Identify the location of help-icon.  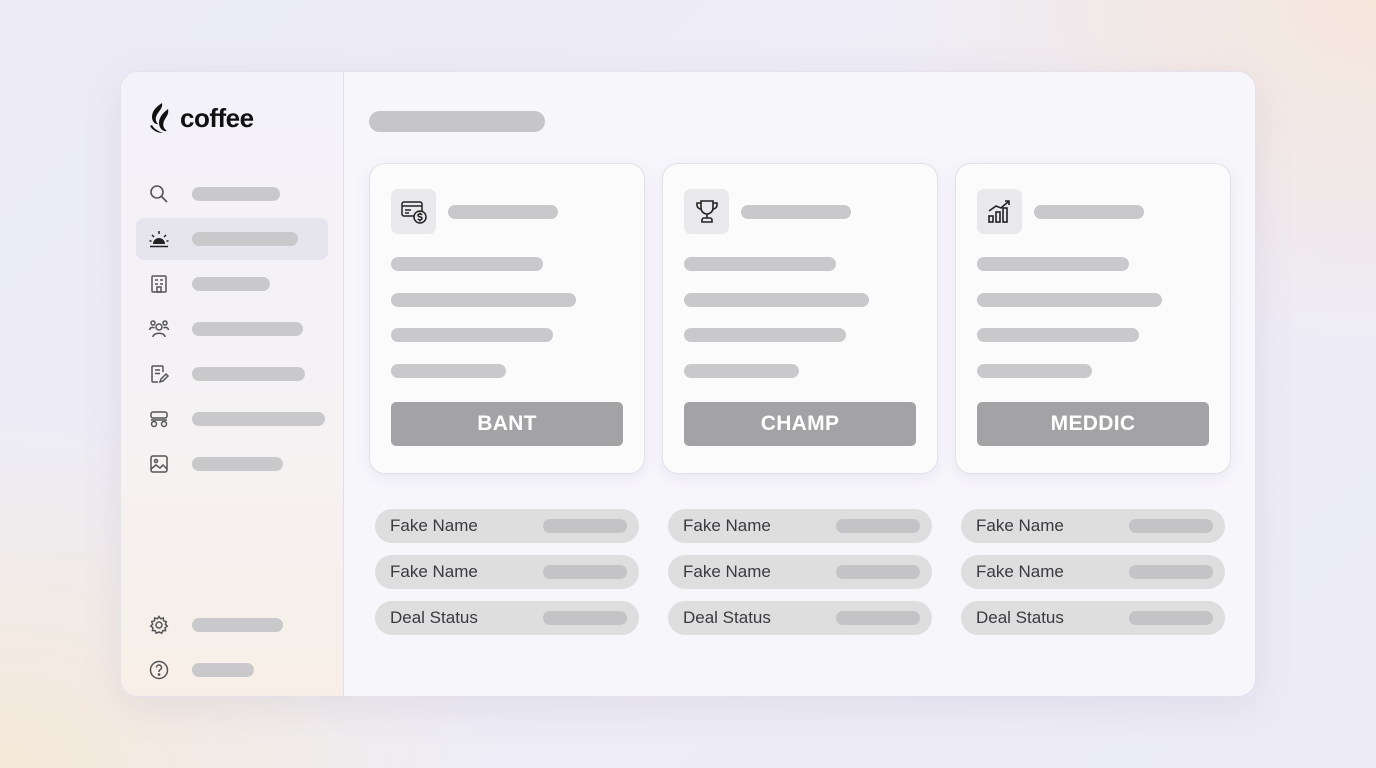
(159, 670).